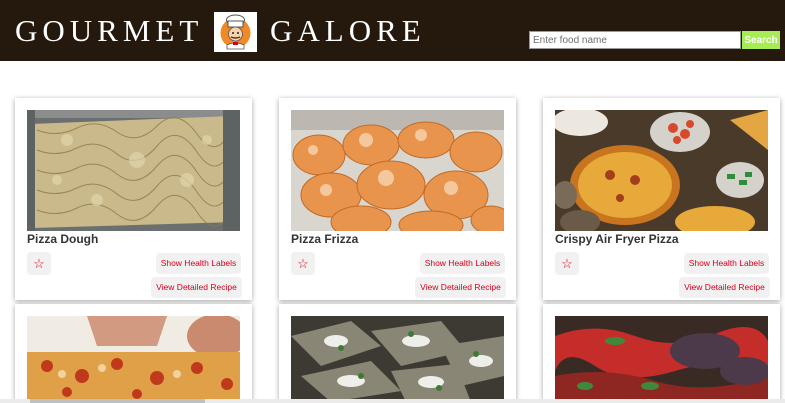  I want to click on scrollbar-thumb, so click(117, 401).